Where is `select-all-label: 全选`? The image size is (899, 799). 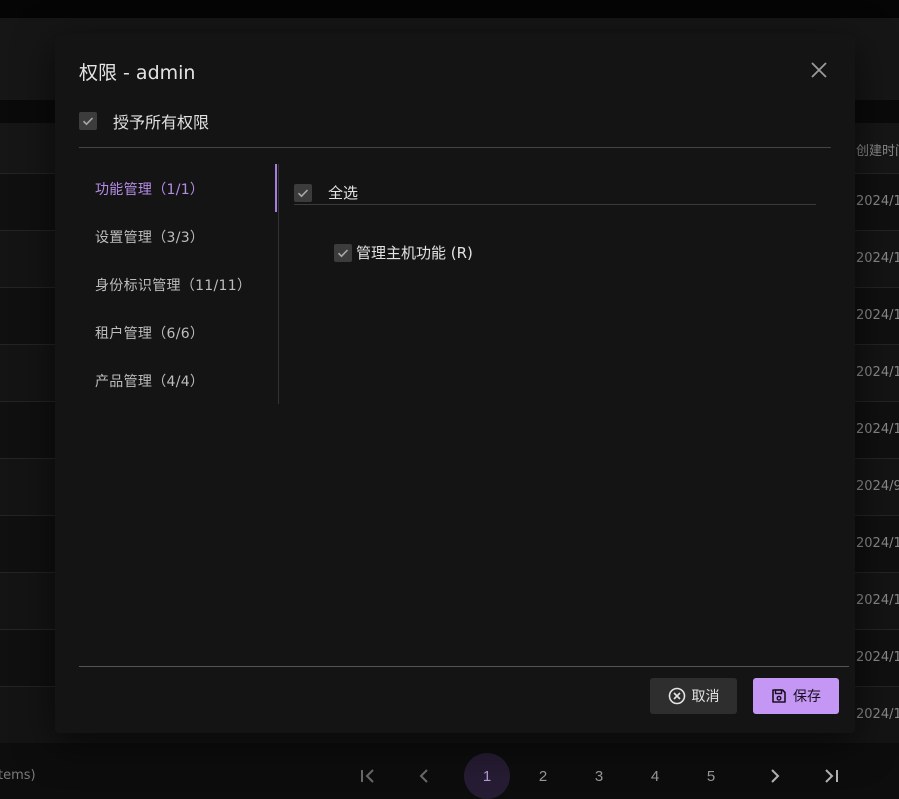
select-all-label: 全选 is located at coordinates (343, 193).